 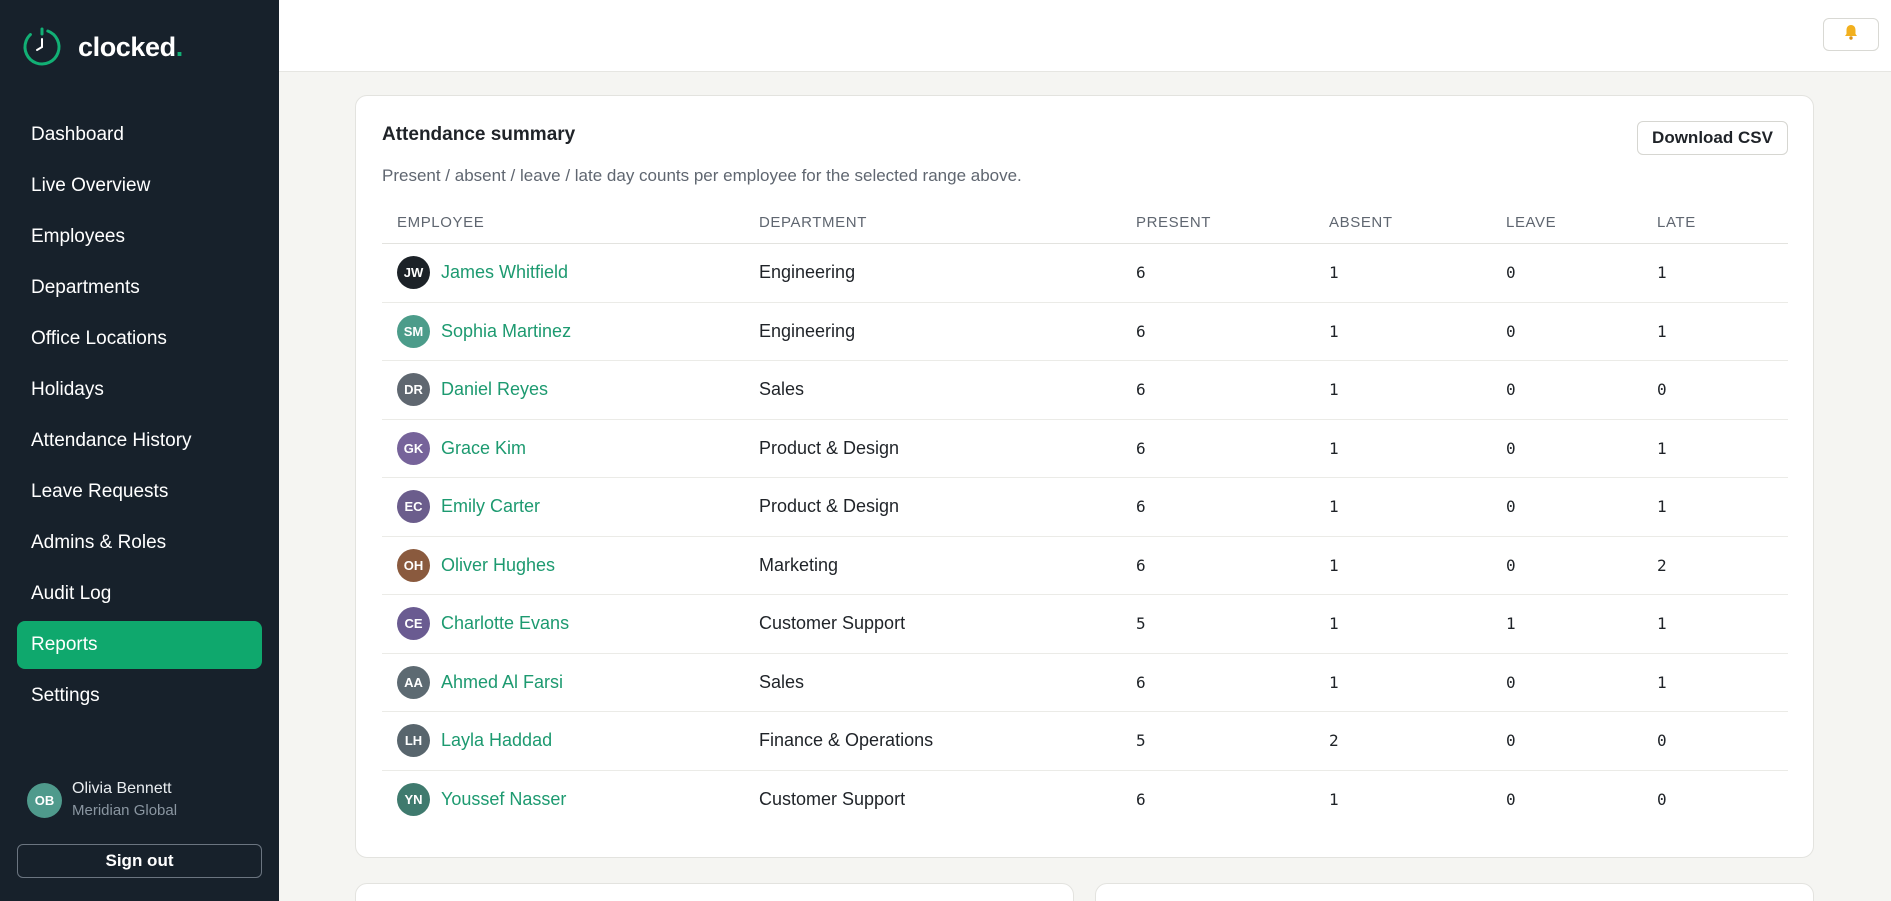 What do you see at coordinates (1085, 332) in the screenshot?
I see `table-row: SM Sophia Martinez Engineering 6 1 0 1` at bounding box center [1085, 332].